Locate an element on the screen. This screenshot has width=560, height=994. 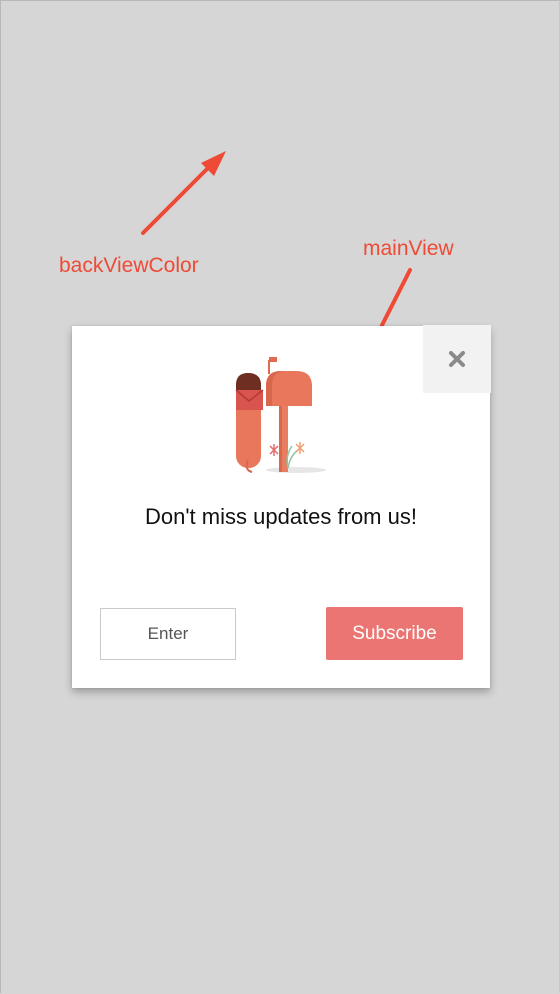
mailbox-icon is located at coordinates (280, 415).